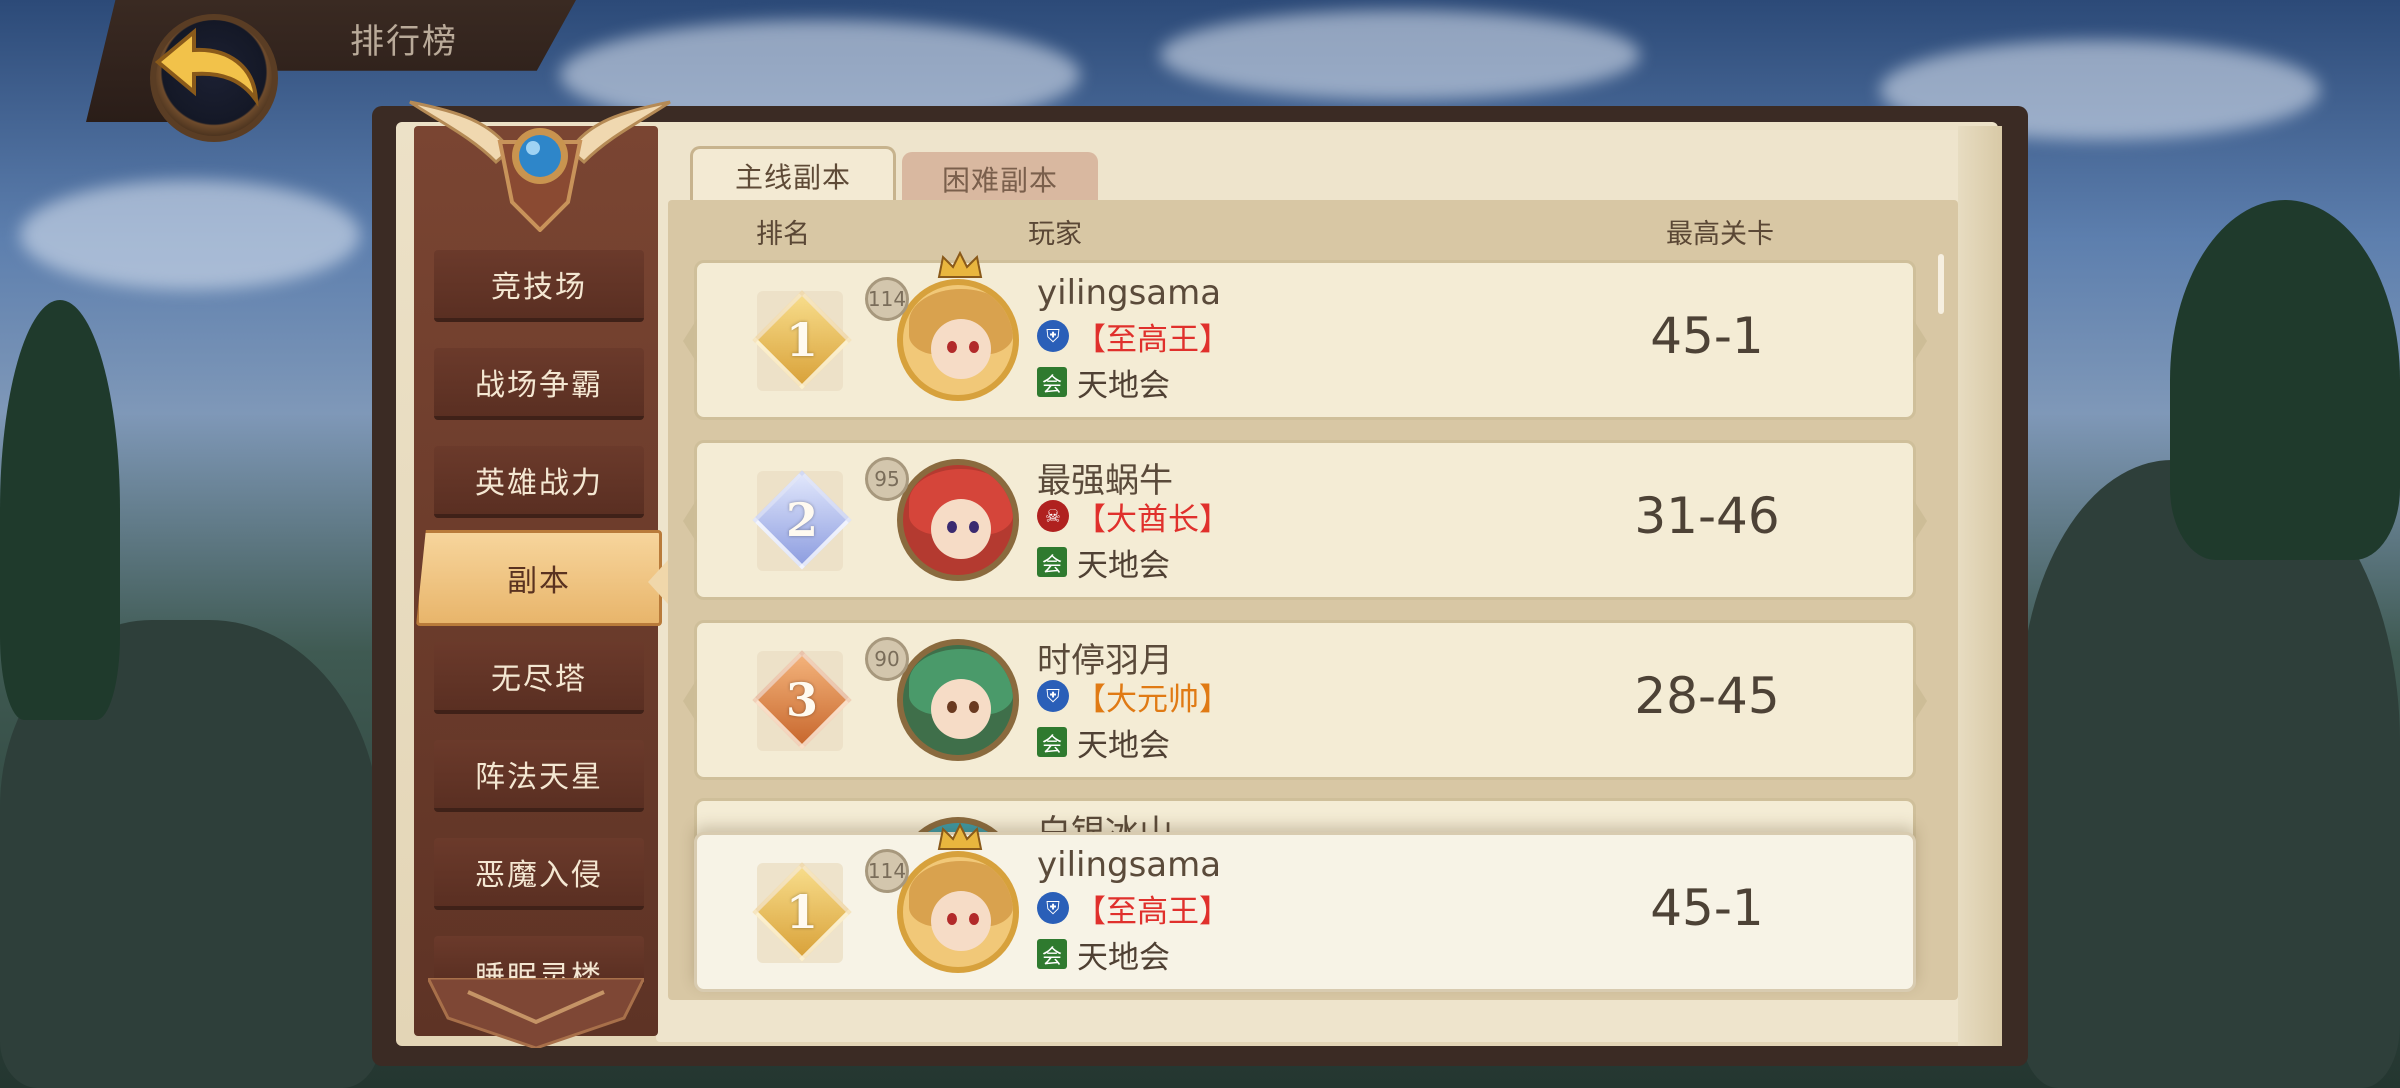 The width and height of the screenshot is (2400, 1088). I want to click on nav-item-endless-tower: 无尽塔, so click(539, 678).